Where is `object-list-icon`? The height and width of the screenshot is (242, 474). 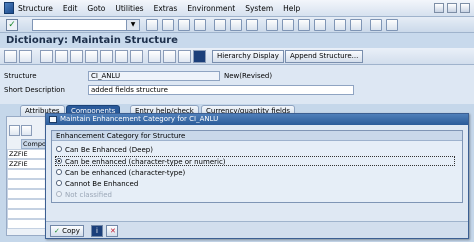
object-list-icon is located at coordinates (121, 56).